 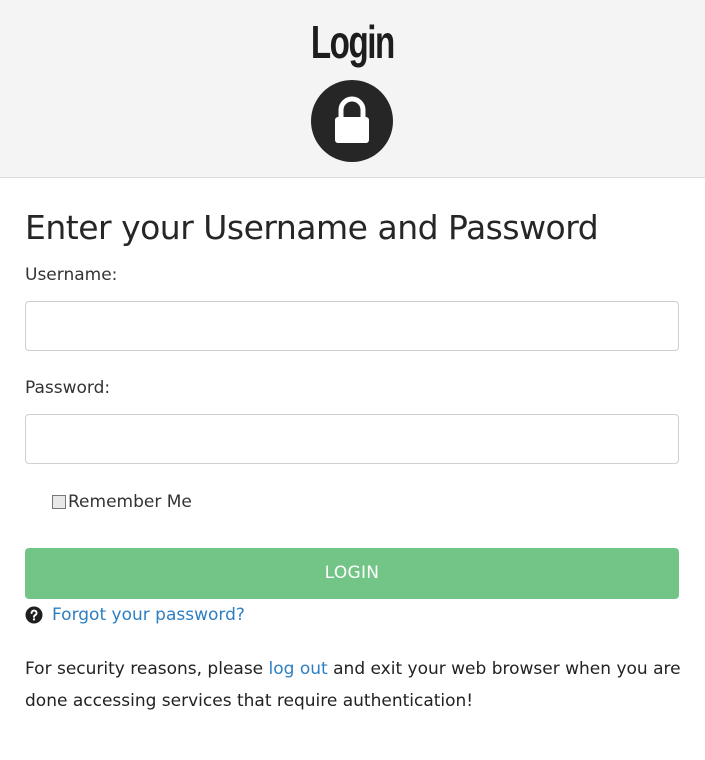 What do you see at coordinates (352, 42) in the screenshot?
I see `header-title: Login` at bounding box center [352, 42].